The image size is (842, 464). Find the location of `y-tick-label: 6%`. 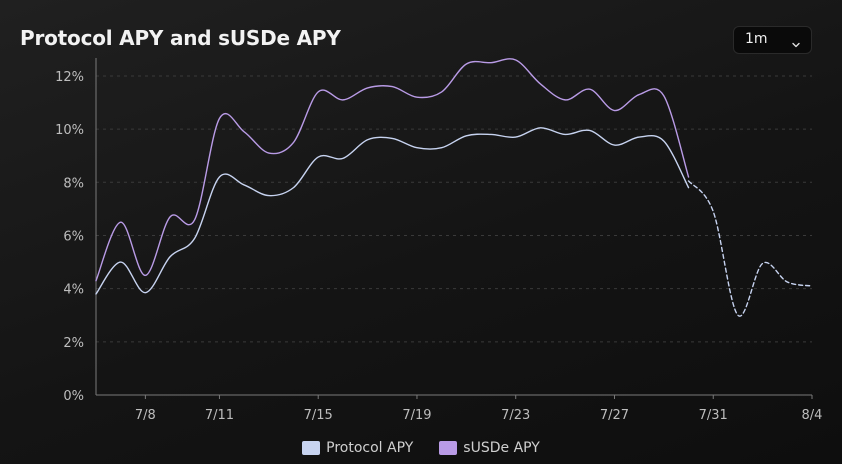

y-tick-label: 6% is located at coordinates (73, 236).